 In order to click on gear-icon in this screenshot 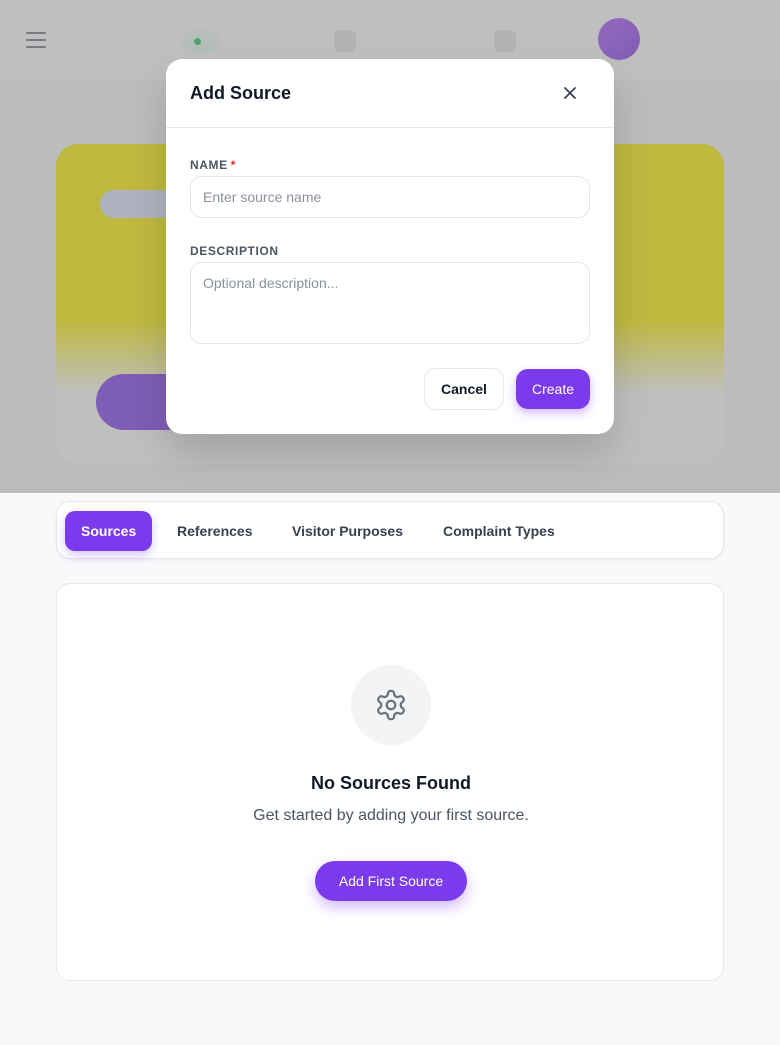, I will do `click(391, 705)`.